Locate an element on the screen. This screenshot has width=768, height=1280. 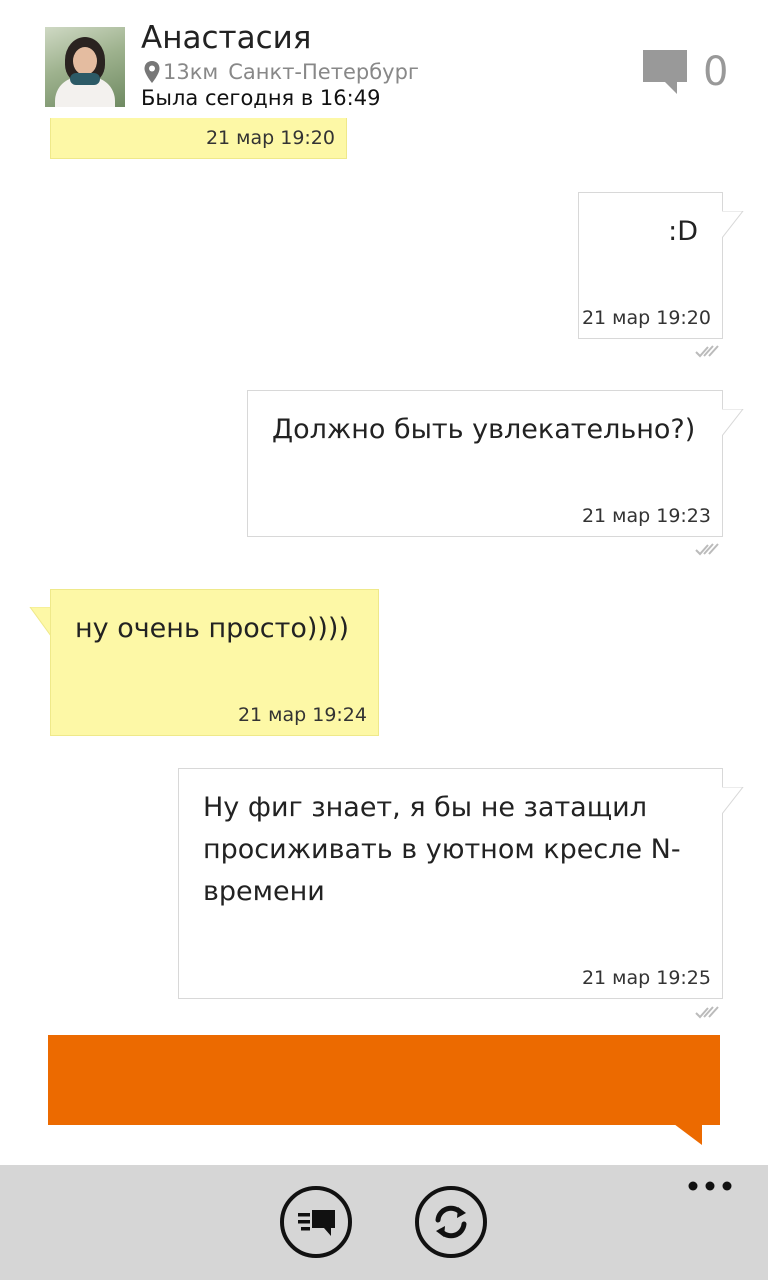
app-bar is located at coordinates (384, 1222).